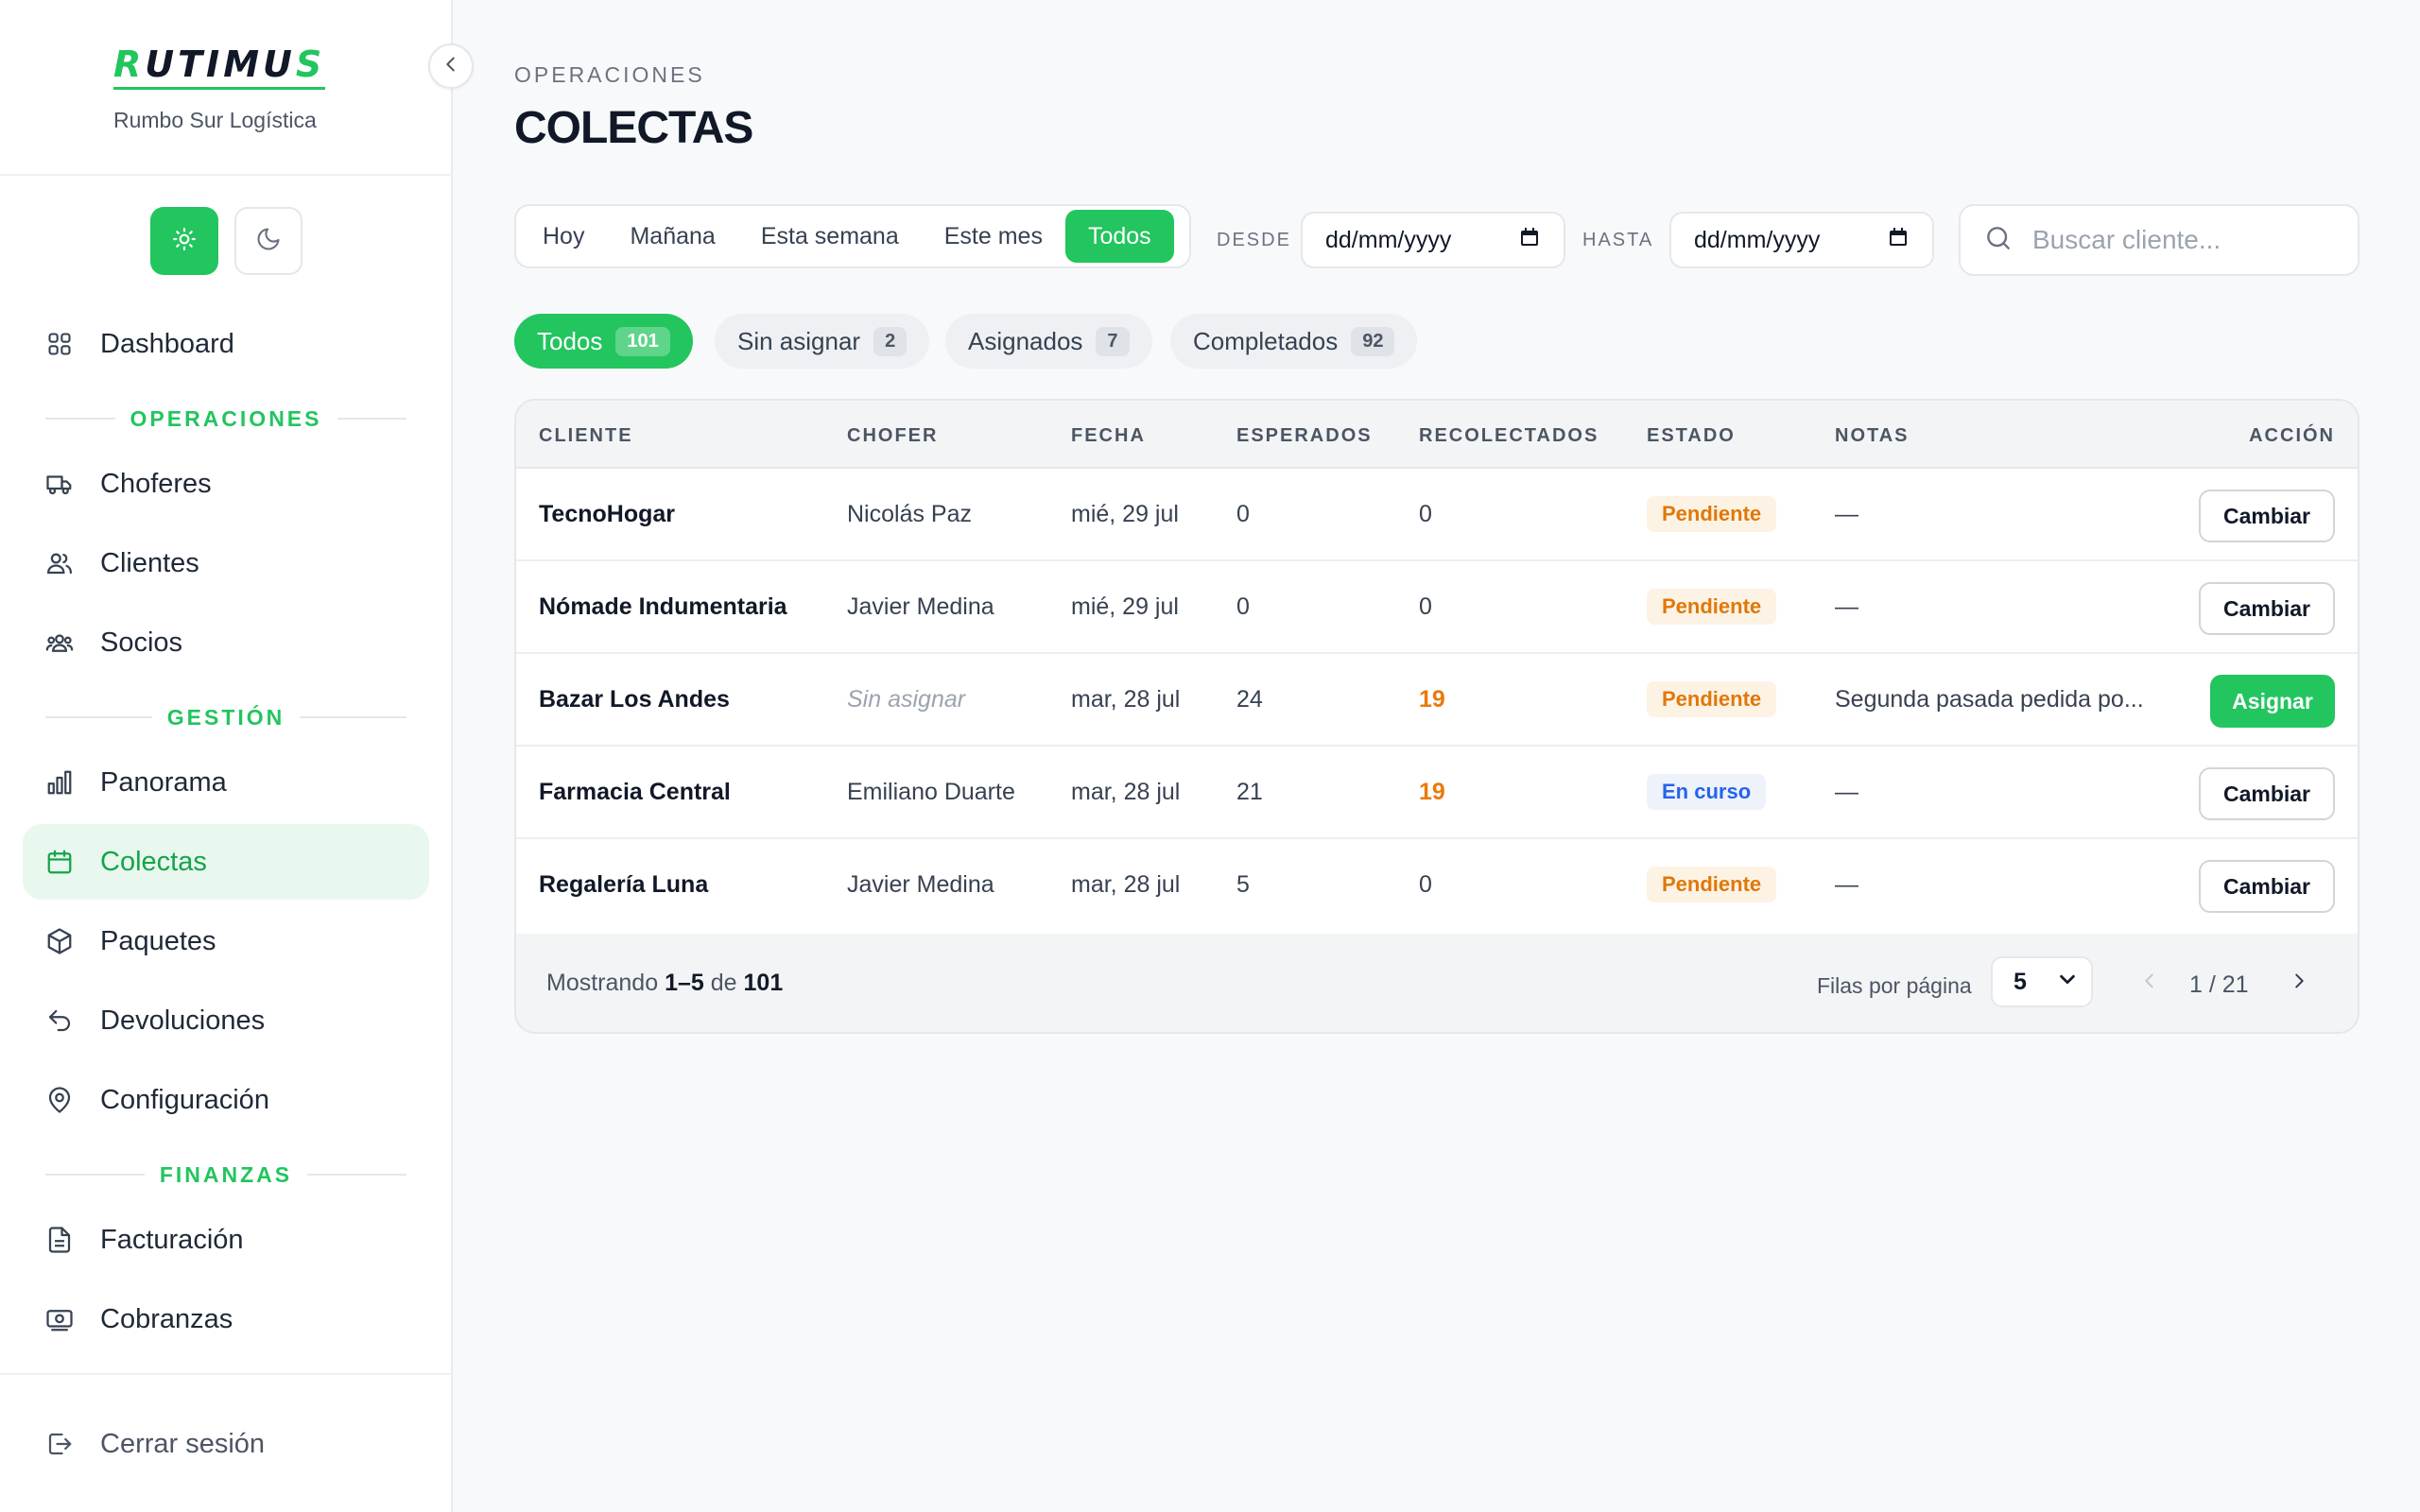  Describe the element at coordinates (993, 236) in the screenshot. I see `range-este-mes: Este mes` at that location.